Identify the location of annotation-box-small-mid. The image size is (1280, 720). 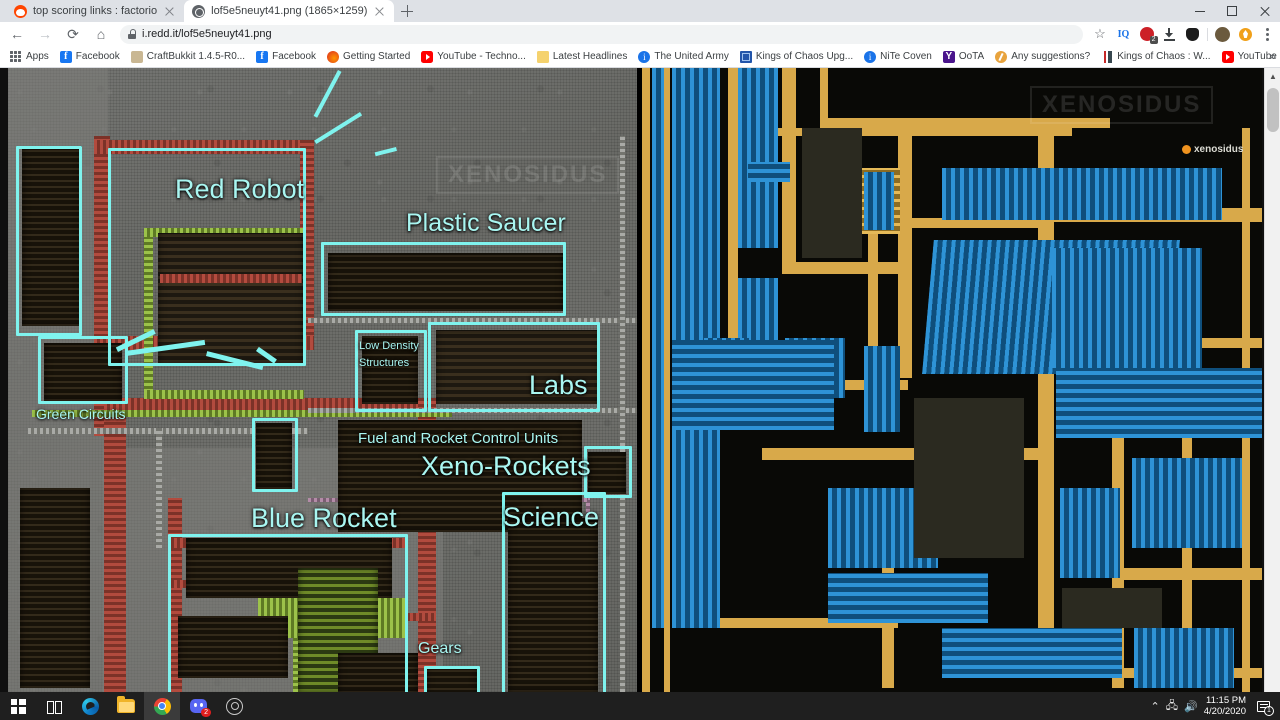
(275, 455).